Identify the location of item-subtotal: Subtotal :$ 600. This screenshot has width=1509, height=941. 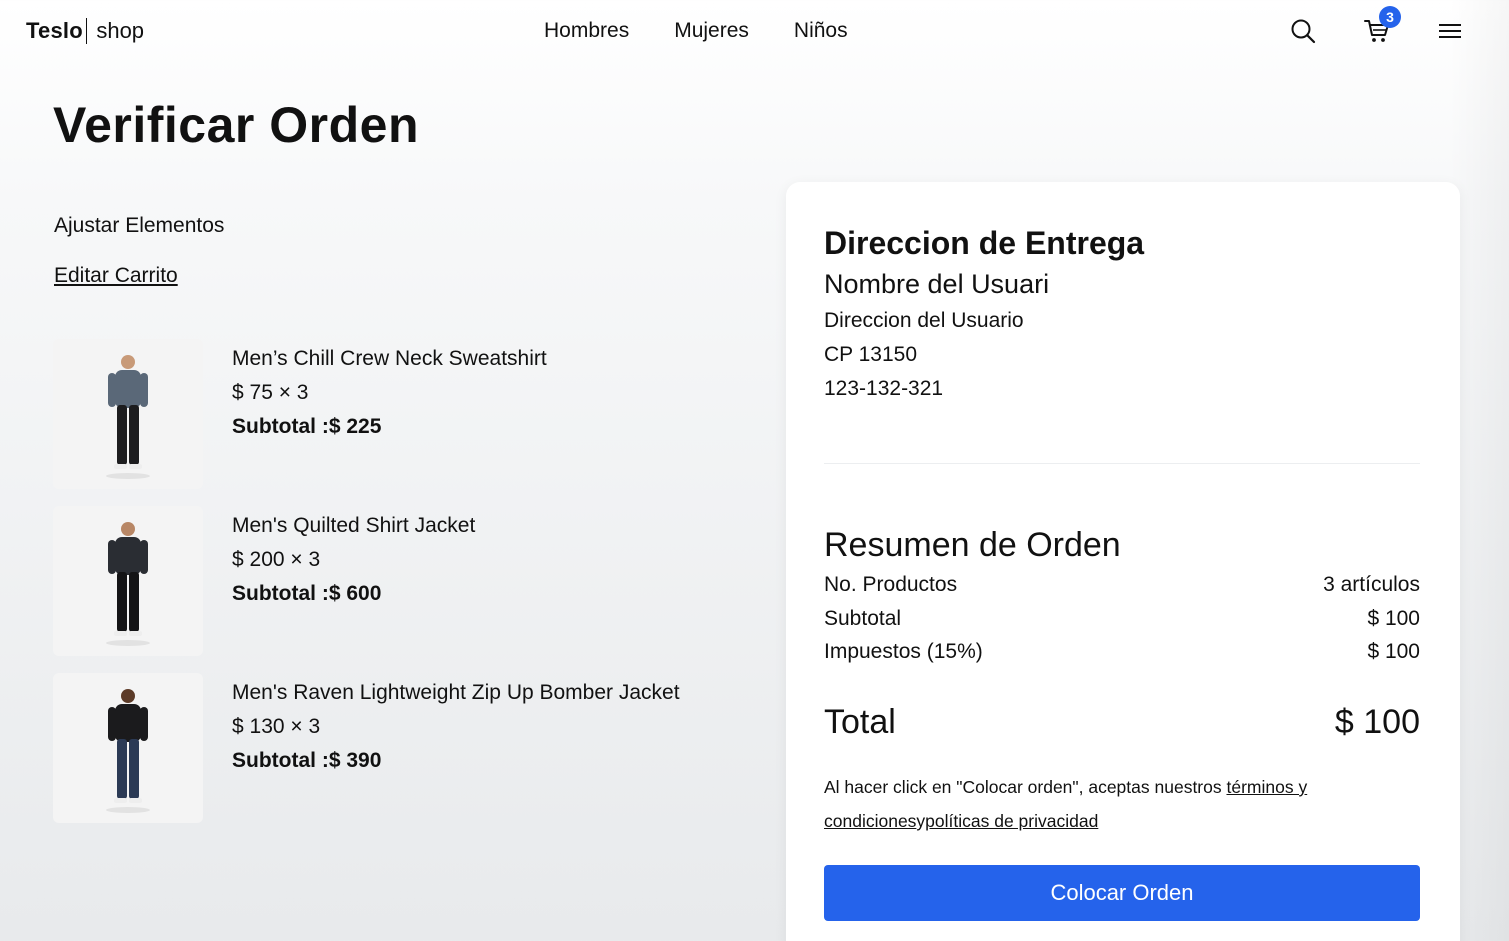
(307, 593).